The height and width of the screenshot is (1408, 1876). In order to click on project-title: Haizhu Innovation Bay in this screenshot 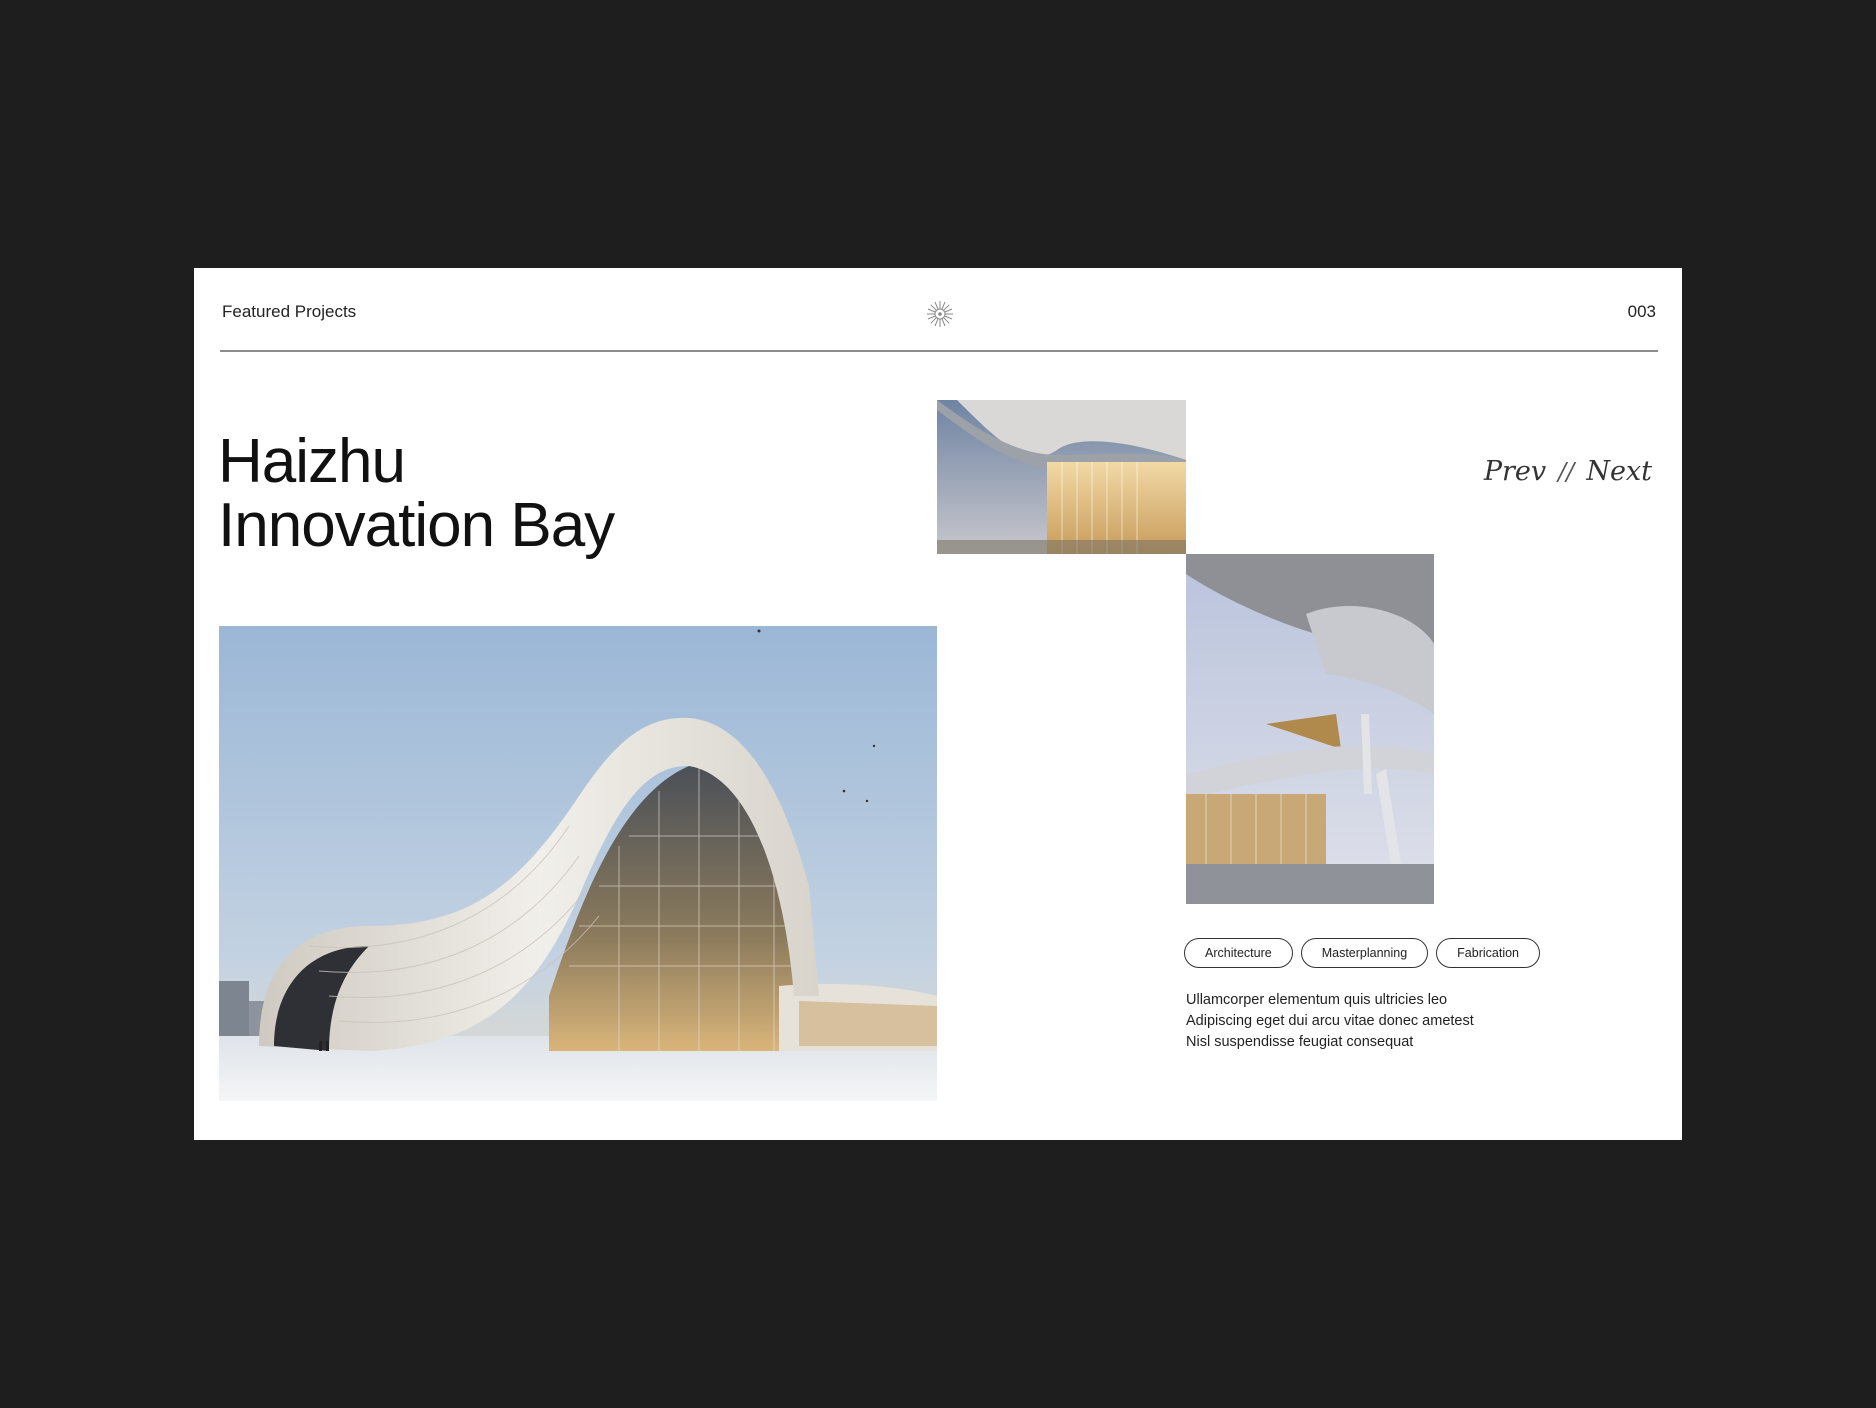, I will do `click(416, 493)`.